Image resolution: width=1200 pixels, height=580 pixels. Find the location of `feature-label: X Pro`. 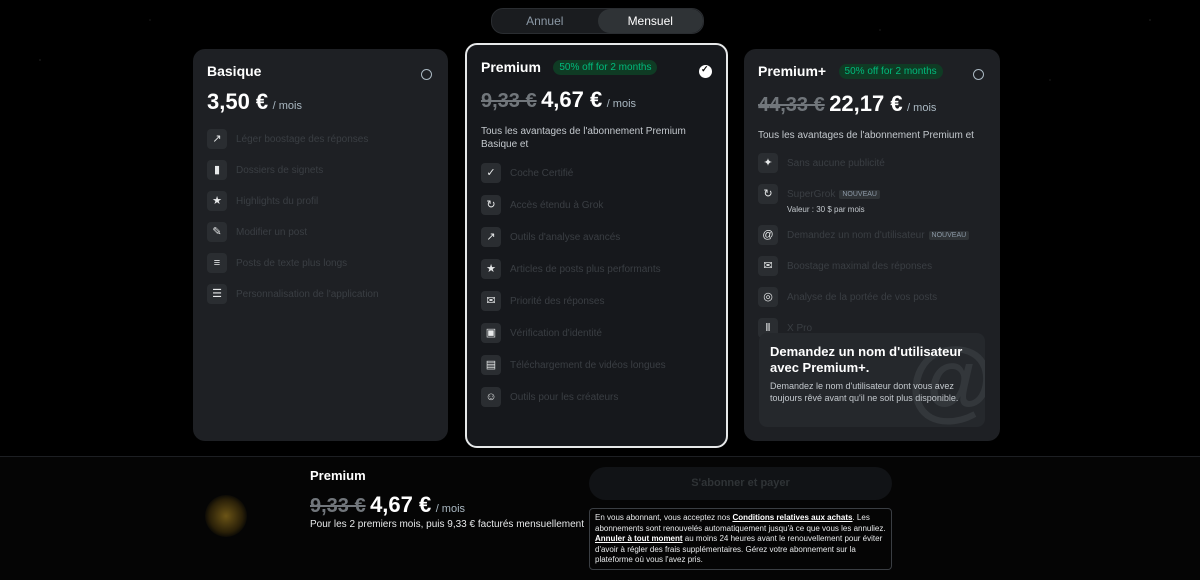

feature-label: X Pro is located at coordinates (800, 328).